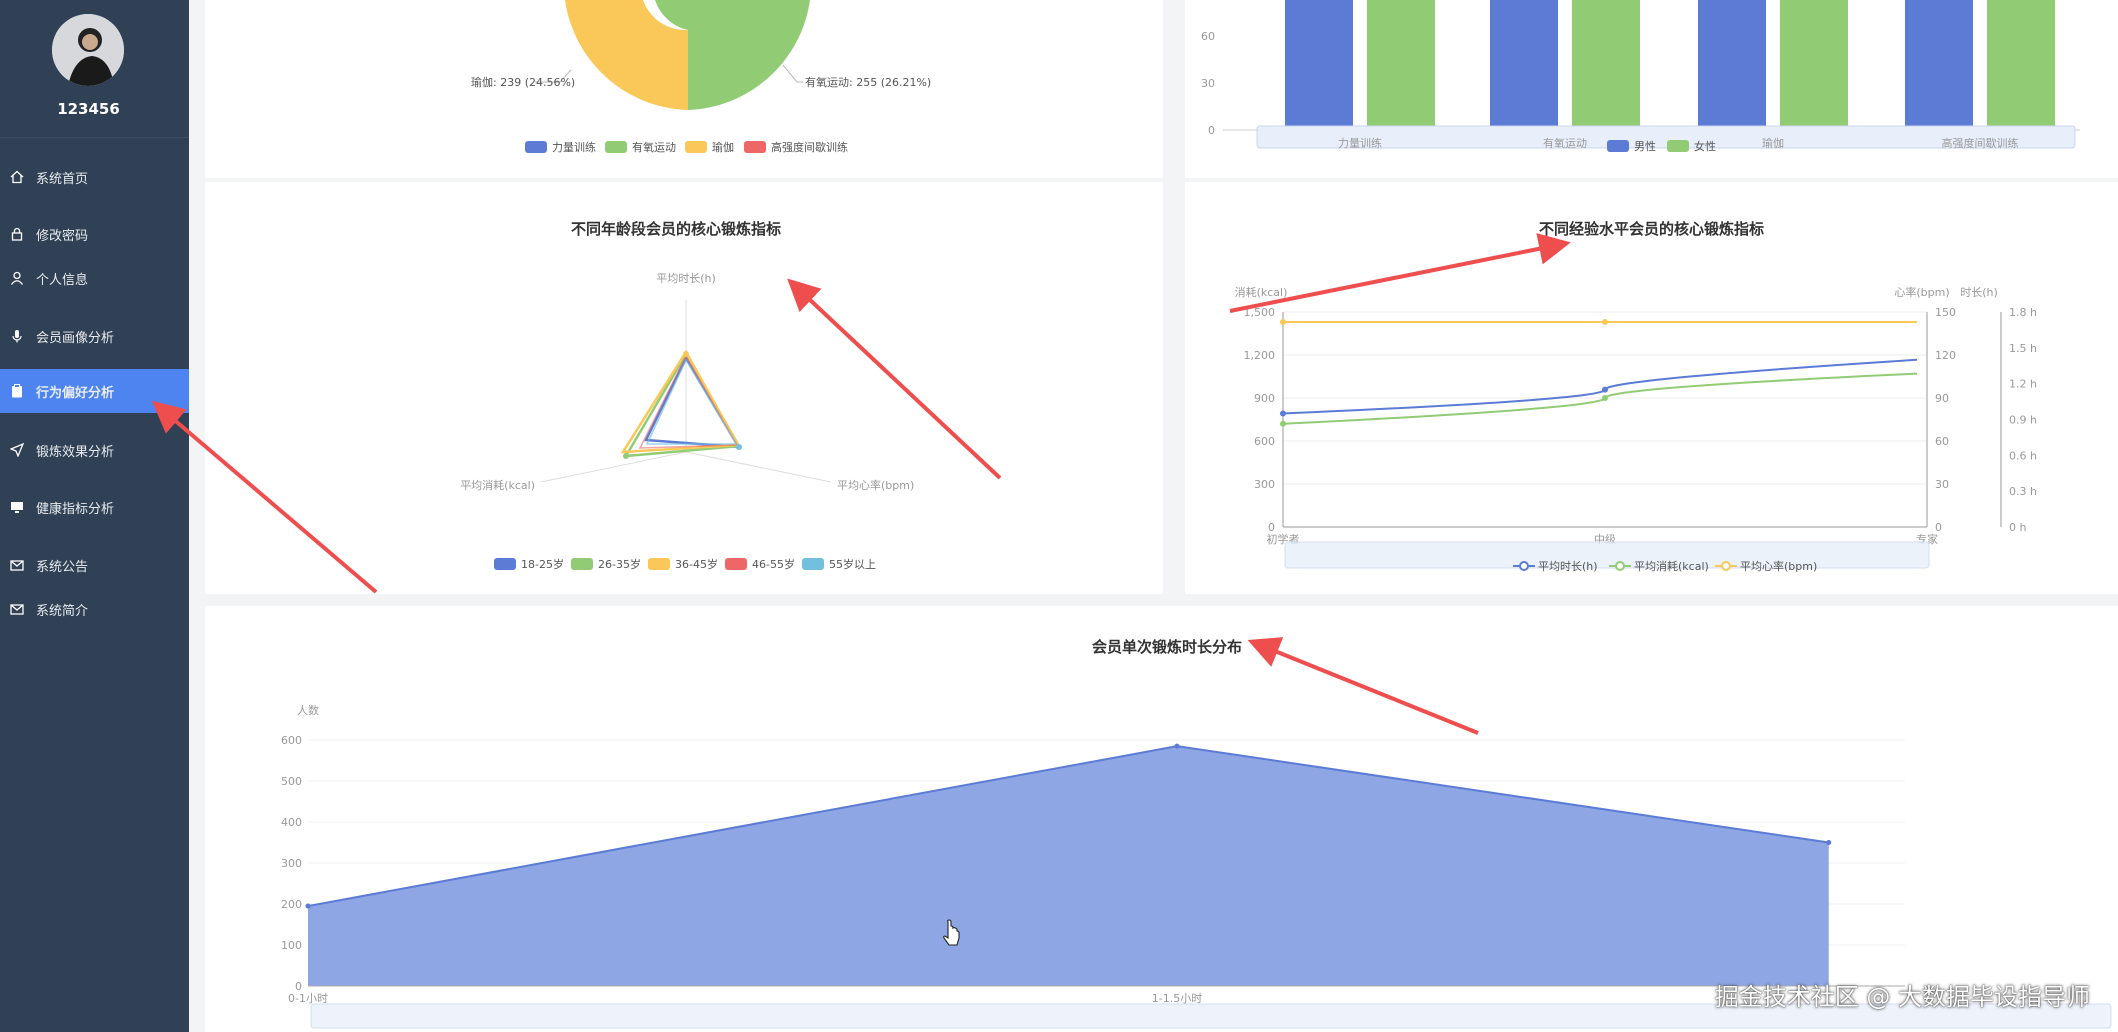 The image size is (2118, 1032). Describe the element at coordinates (1942, 484) in the screenshot. I see `y-tick-right1: 30` at that location.